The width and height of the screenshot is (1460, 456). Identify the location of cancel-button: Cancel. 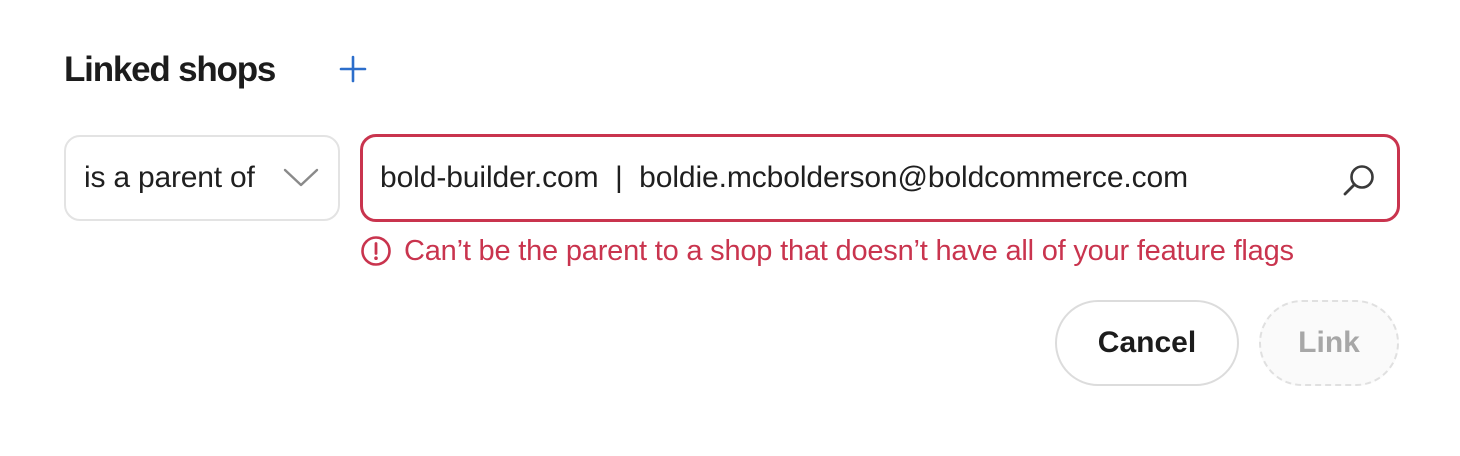
(1147, 343).